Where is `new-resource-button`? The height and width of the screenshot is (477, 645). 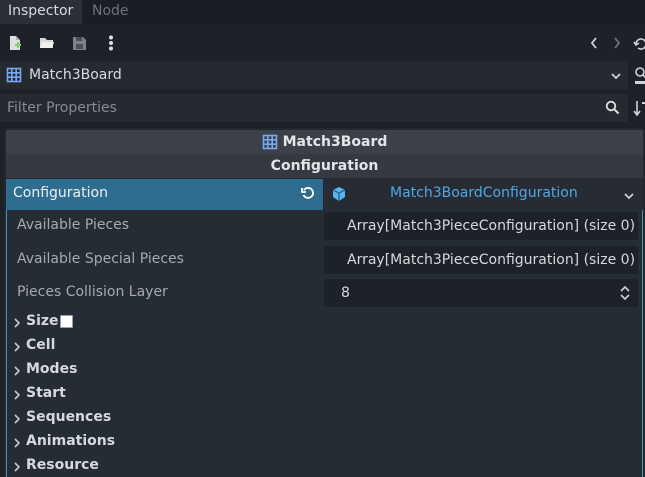
new-resource-button is located at coordinates (15, 43).